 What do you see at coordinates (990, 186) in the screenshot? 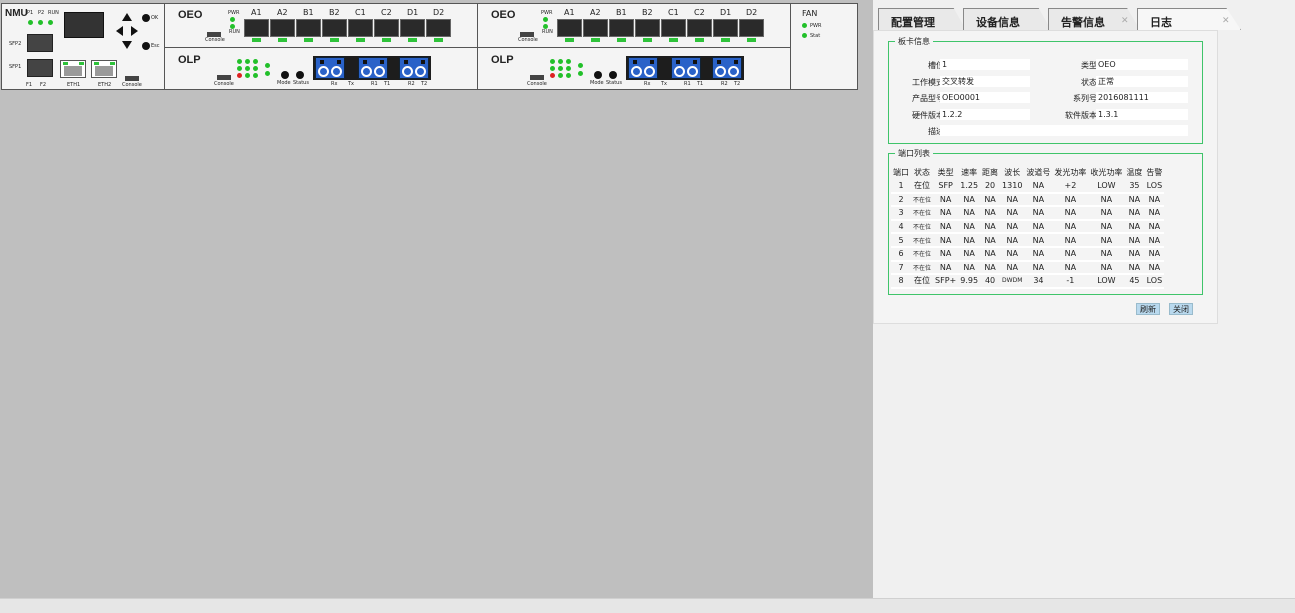
I see `table-cell: 20` at bounding box center [990, 186].